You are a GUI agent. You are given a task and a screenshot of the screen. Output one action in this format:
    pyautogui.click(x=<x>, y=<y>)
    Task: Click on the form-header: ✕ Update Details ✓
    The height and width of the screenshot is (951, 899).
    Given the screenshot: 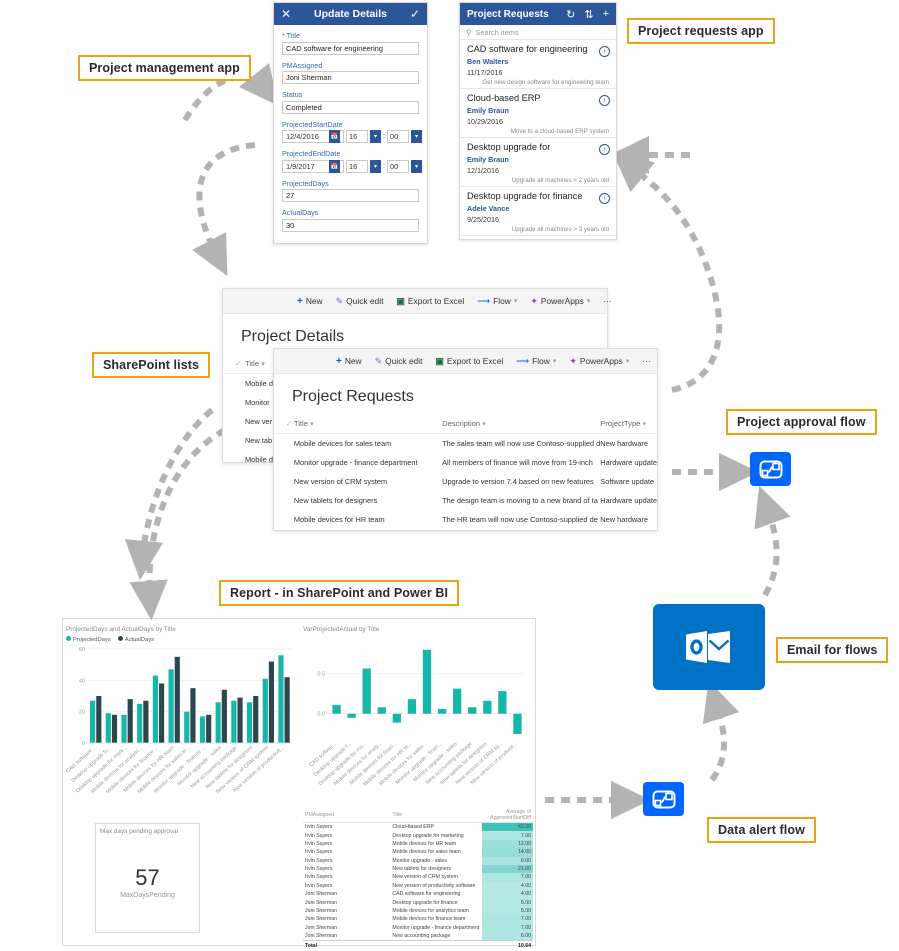 What is the action you would take?
    pyautogui.click(x=350, y=14)
    